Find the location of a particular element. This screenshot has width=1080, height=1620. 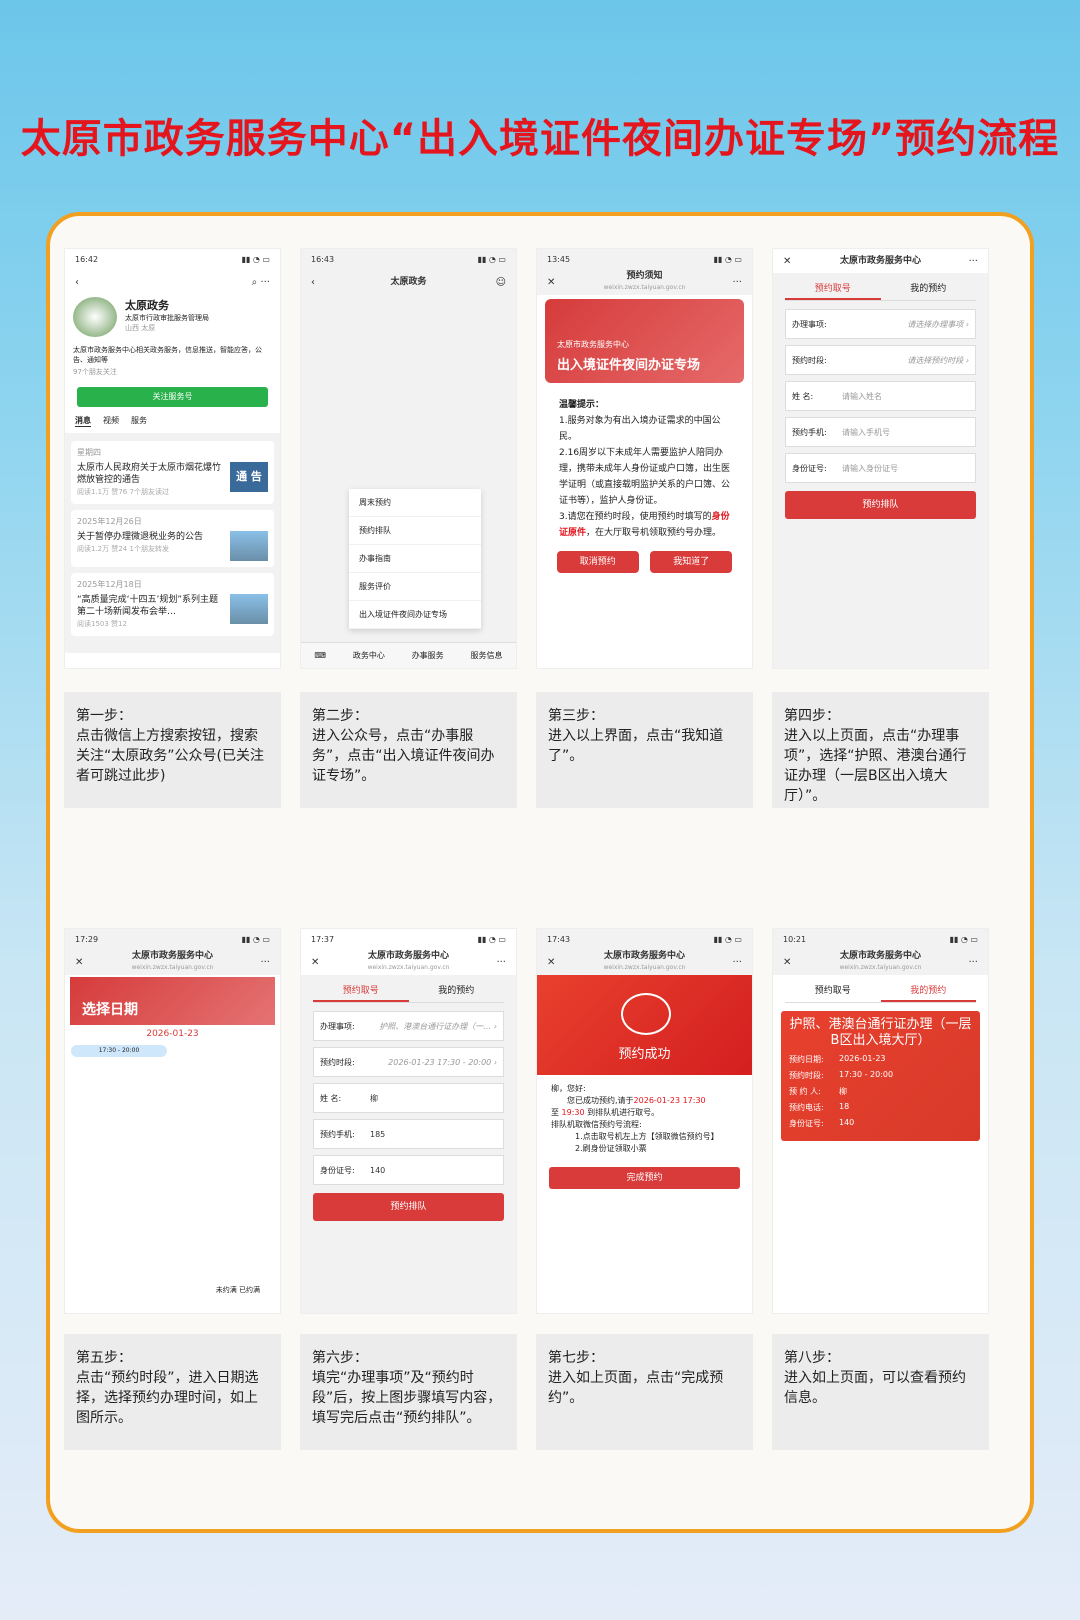

flow-step: 2.刷身份证领取小票 is located at coordinates (611, 1148).